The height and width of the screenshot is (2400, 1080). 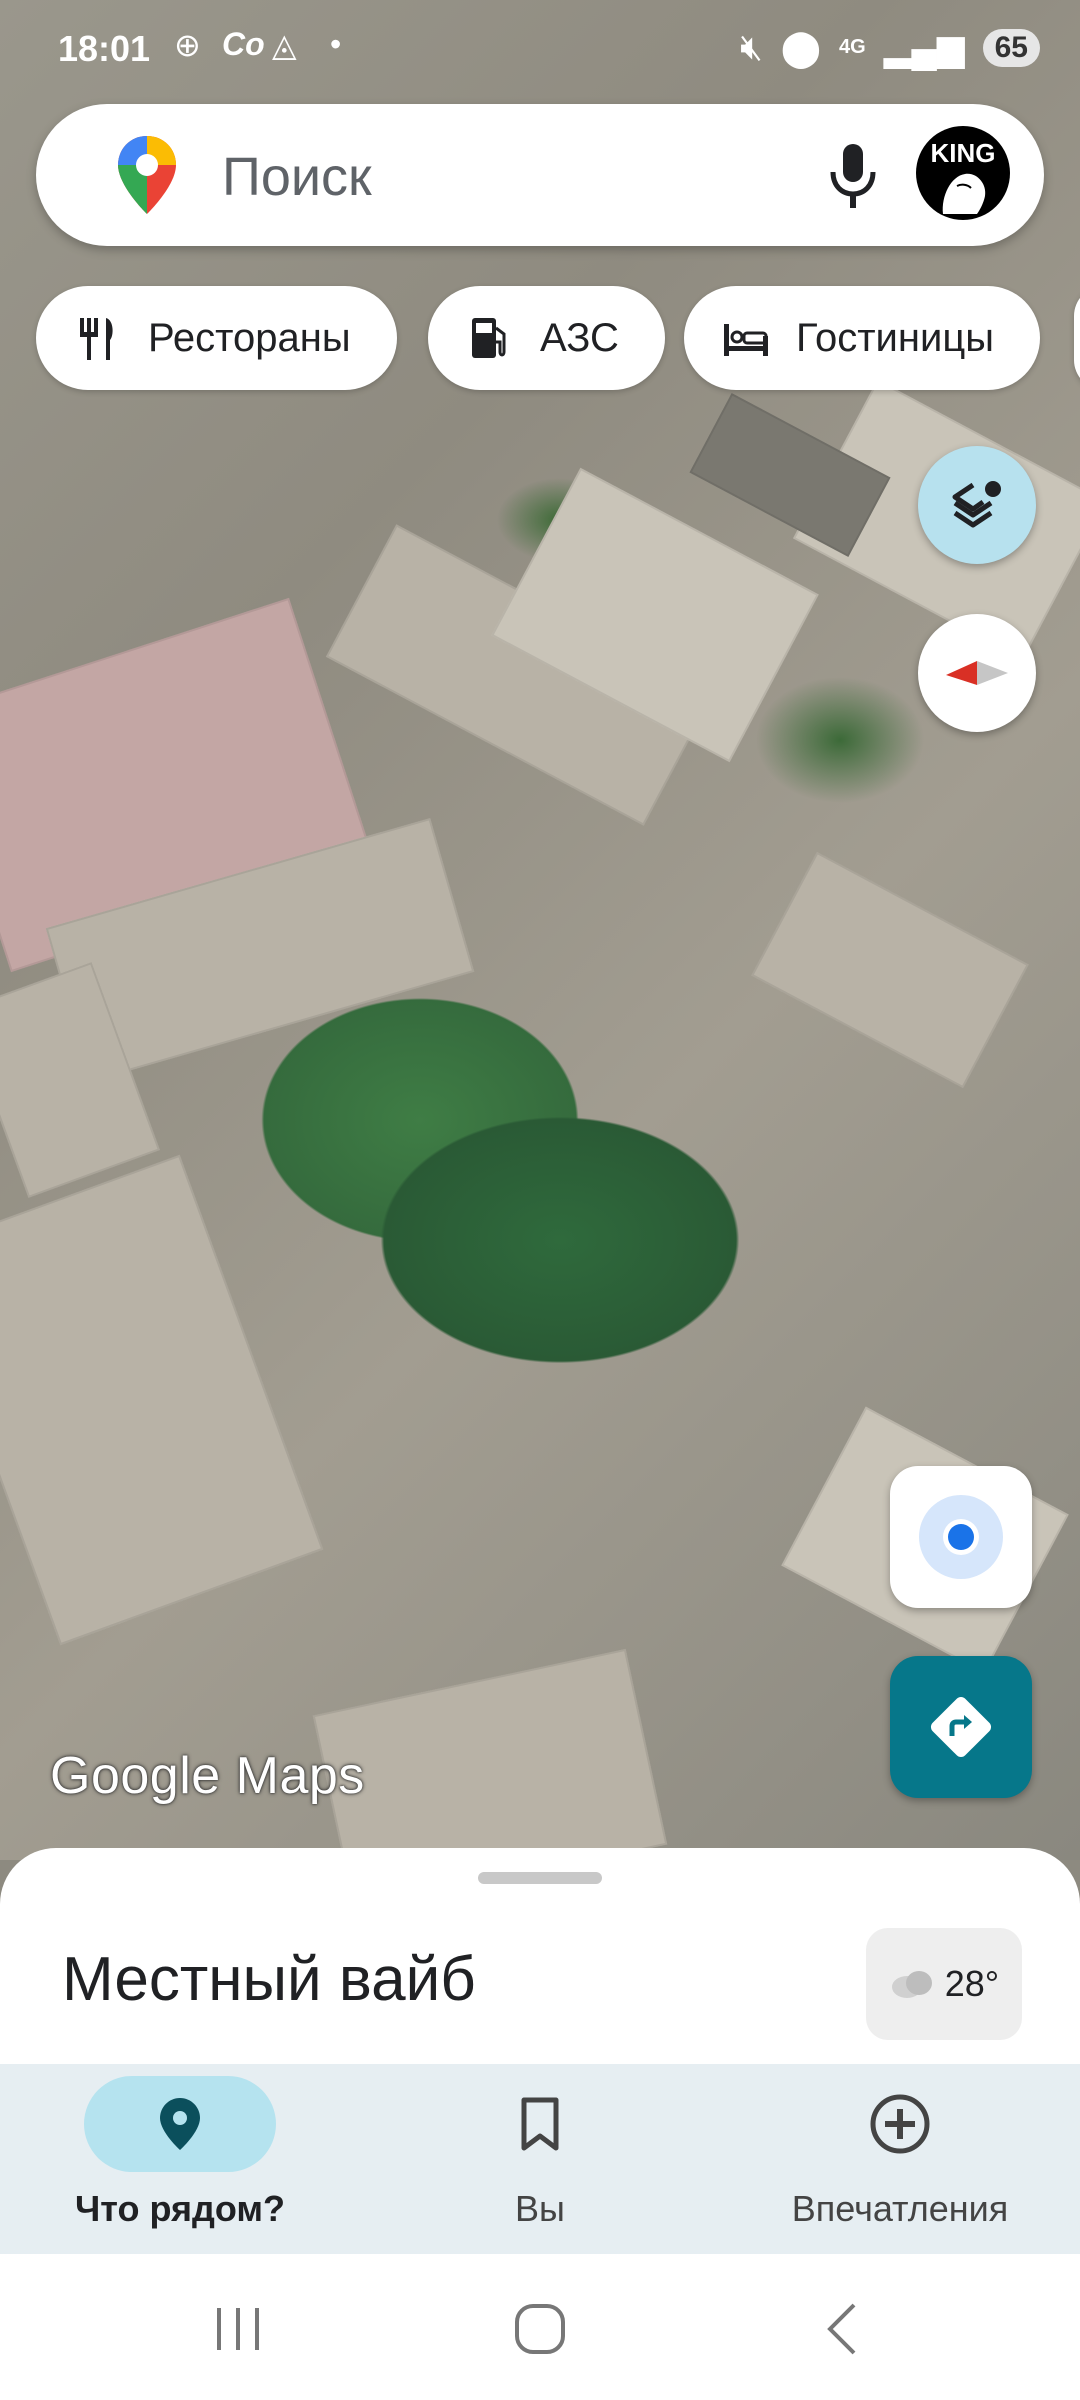 I want to click on microphone-icon, so click(x=853, y=177).